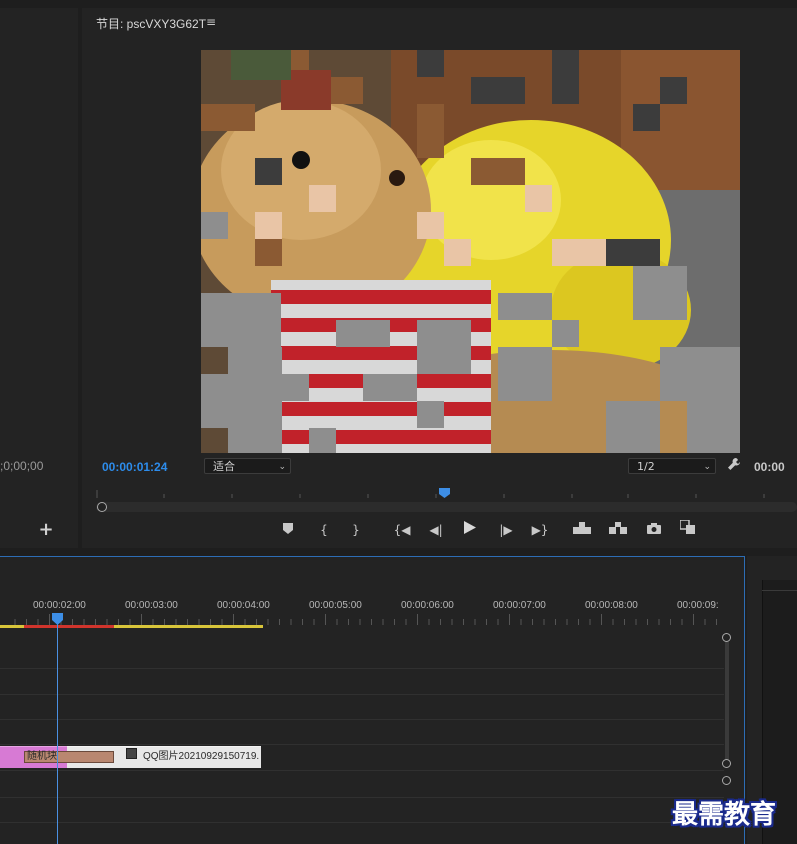 This screenshot has height=844, width=797. What do you see at coordinates (151, 23) in the screenshot?
I see `program-monitor-title: 节目: pscVXY3G62T` at bounding box center [151, 23].